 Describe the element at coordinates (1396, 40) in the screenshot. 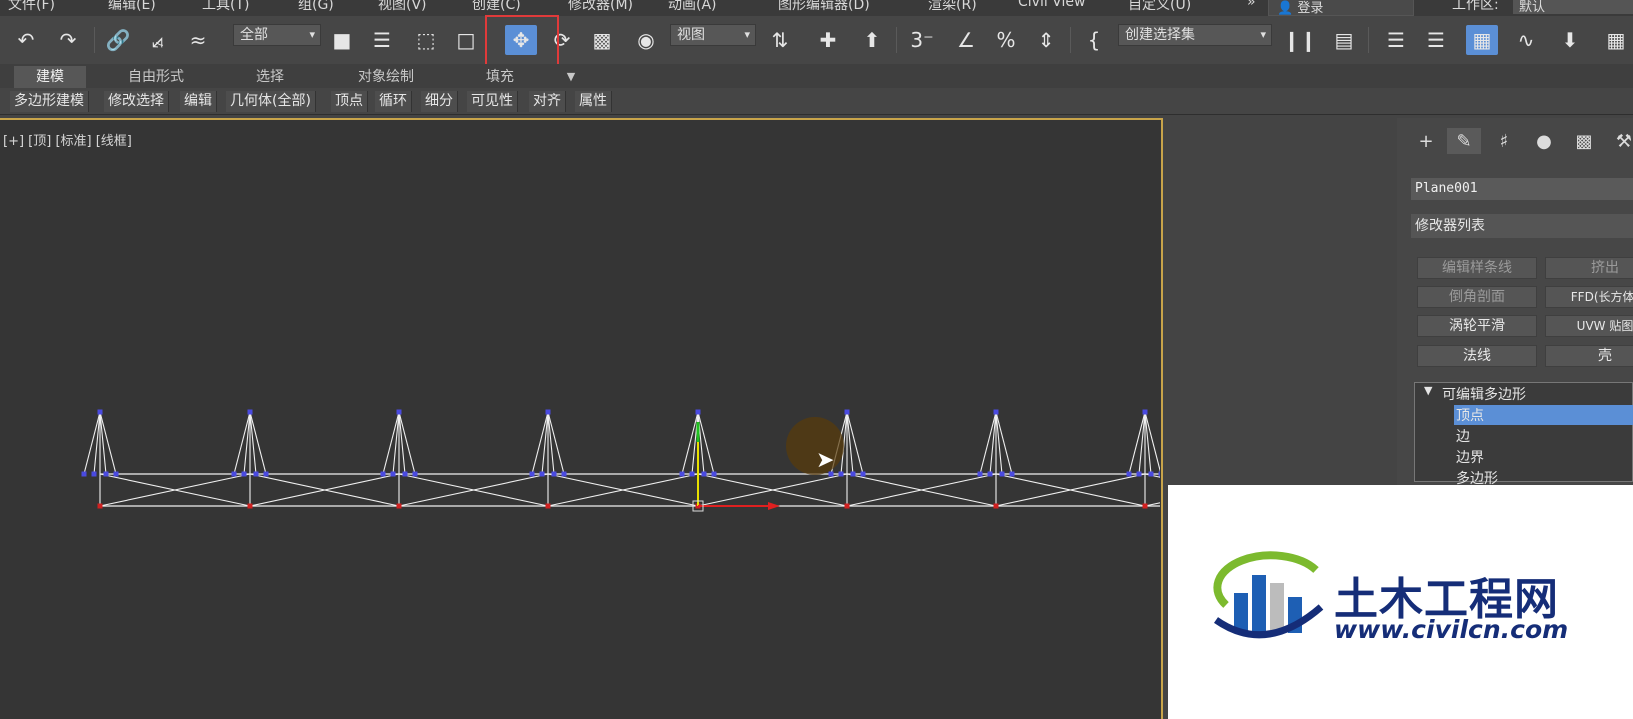

I see `layer-explorer-icon: ☰` at that location.